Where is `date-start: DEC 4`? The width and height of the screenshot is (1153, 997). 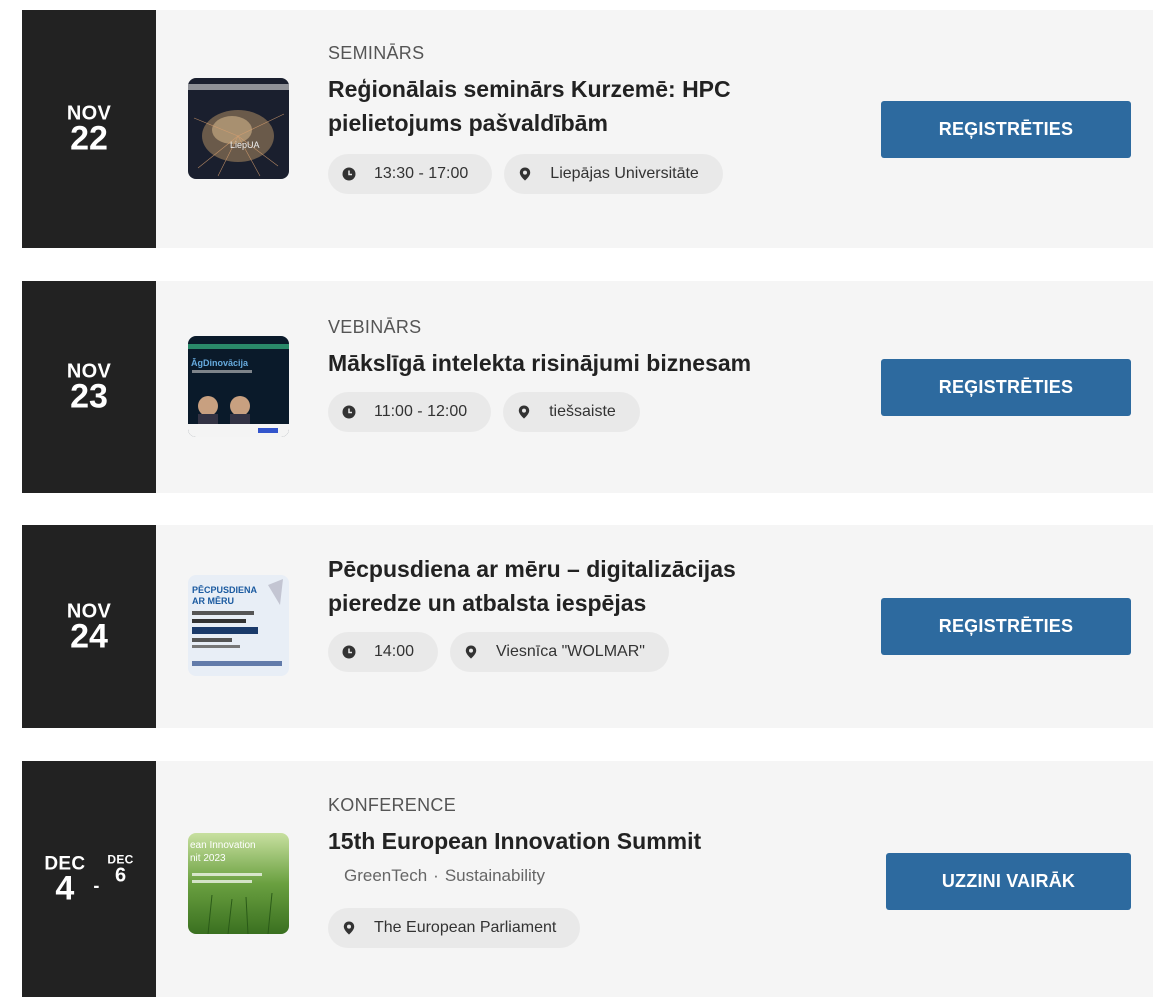 date-start: DEC 4 is located at coordinates (64, 881).